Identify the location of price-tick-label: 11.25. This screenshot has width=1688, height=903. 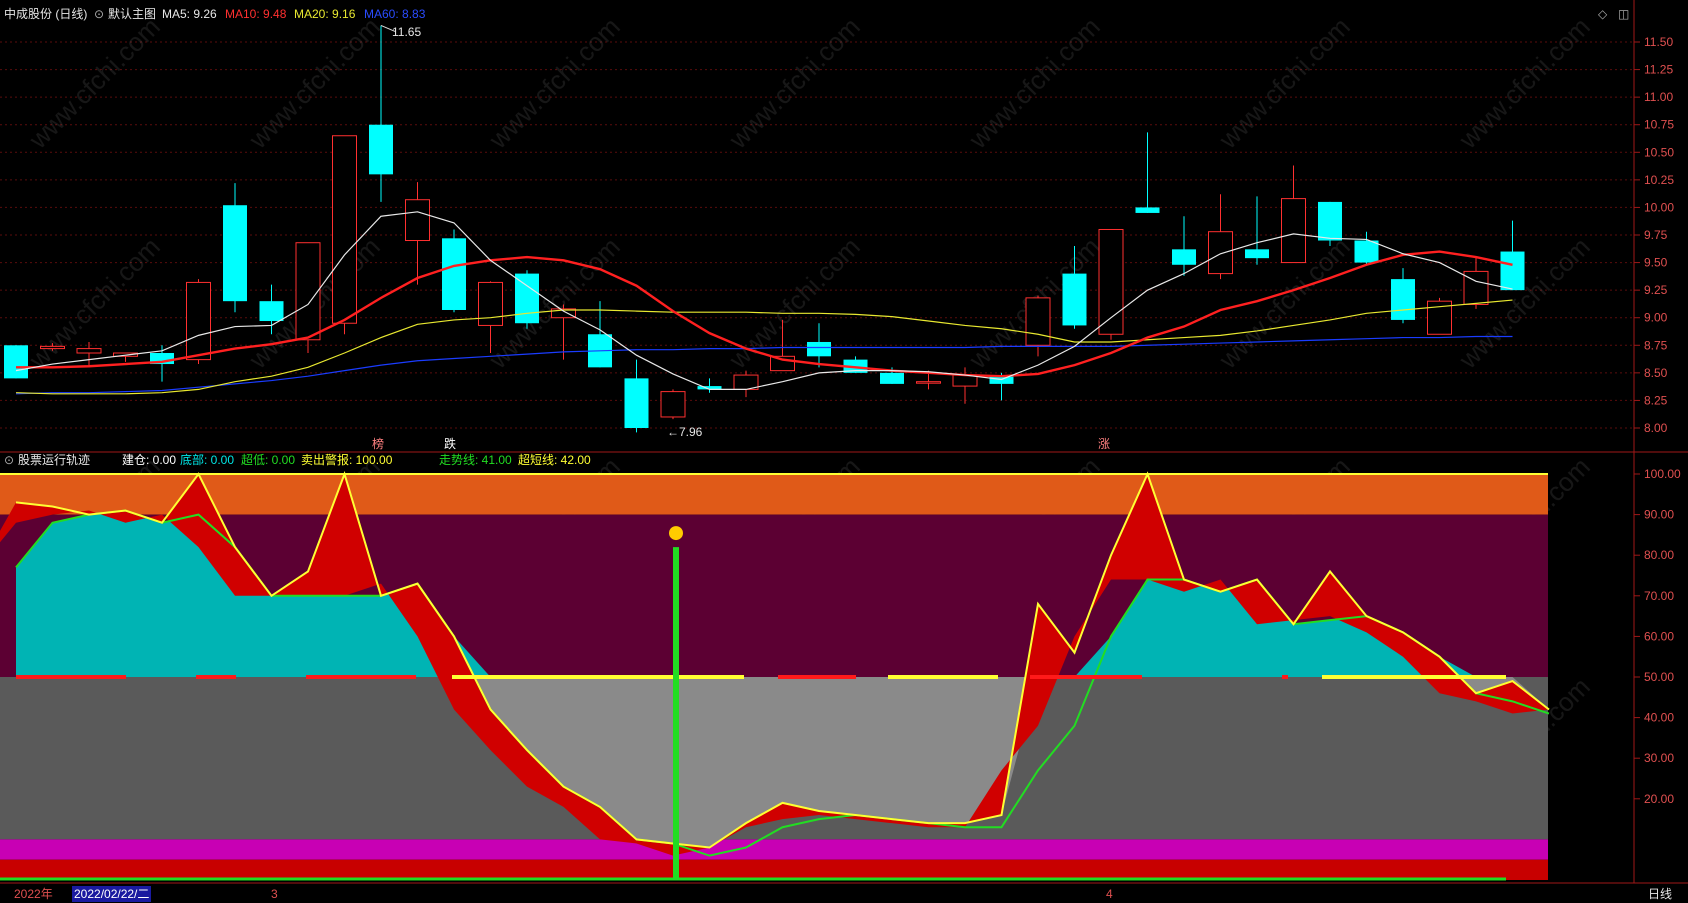
(1658, 70).